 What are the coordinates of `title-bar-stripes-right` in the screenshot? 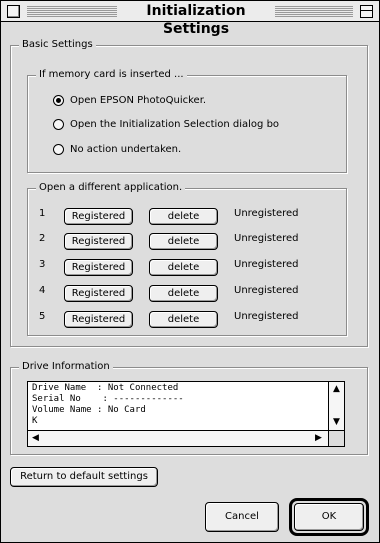 It's located at (314, 11).